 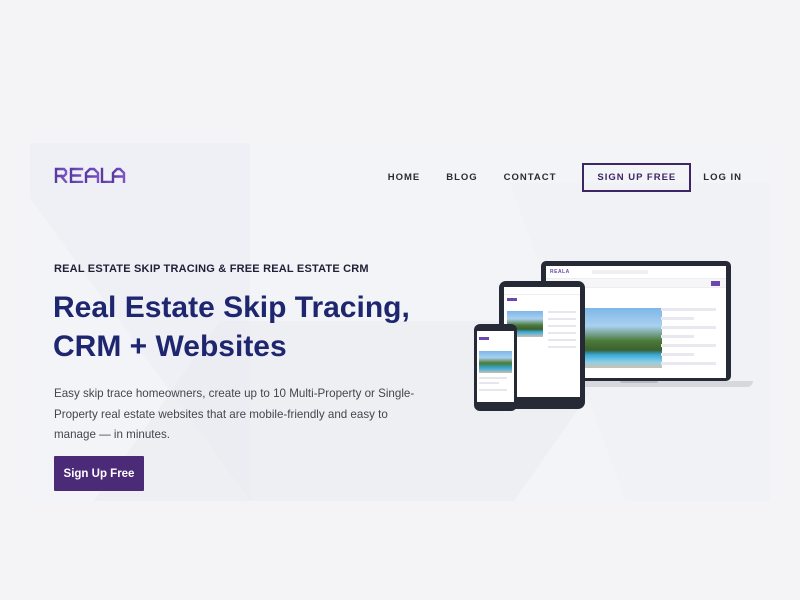 I want to click on signup-free-button: Sign Up Free, so click(x=99, y=473).